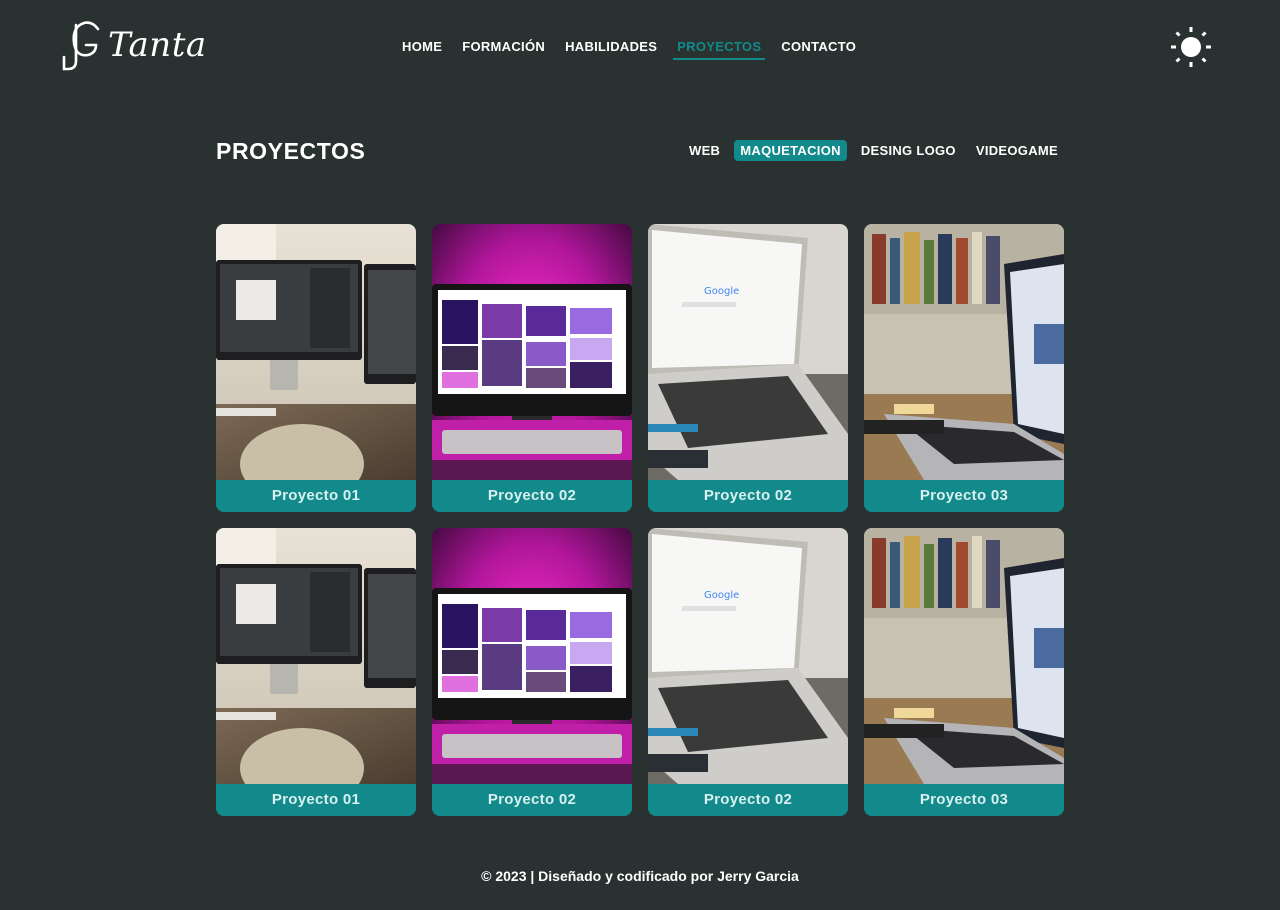  I want to click on logo-icon, so click(81, 46).